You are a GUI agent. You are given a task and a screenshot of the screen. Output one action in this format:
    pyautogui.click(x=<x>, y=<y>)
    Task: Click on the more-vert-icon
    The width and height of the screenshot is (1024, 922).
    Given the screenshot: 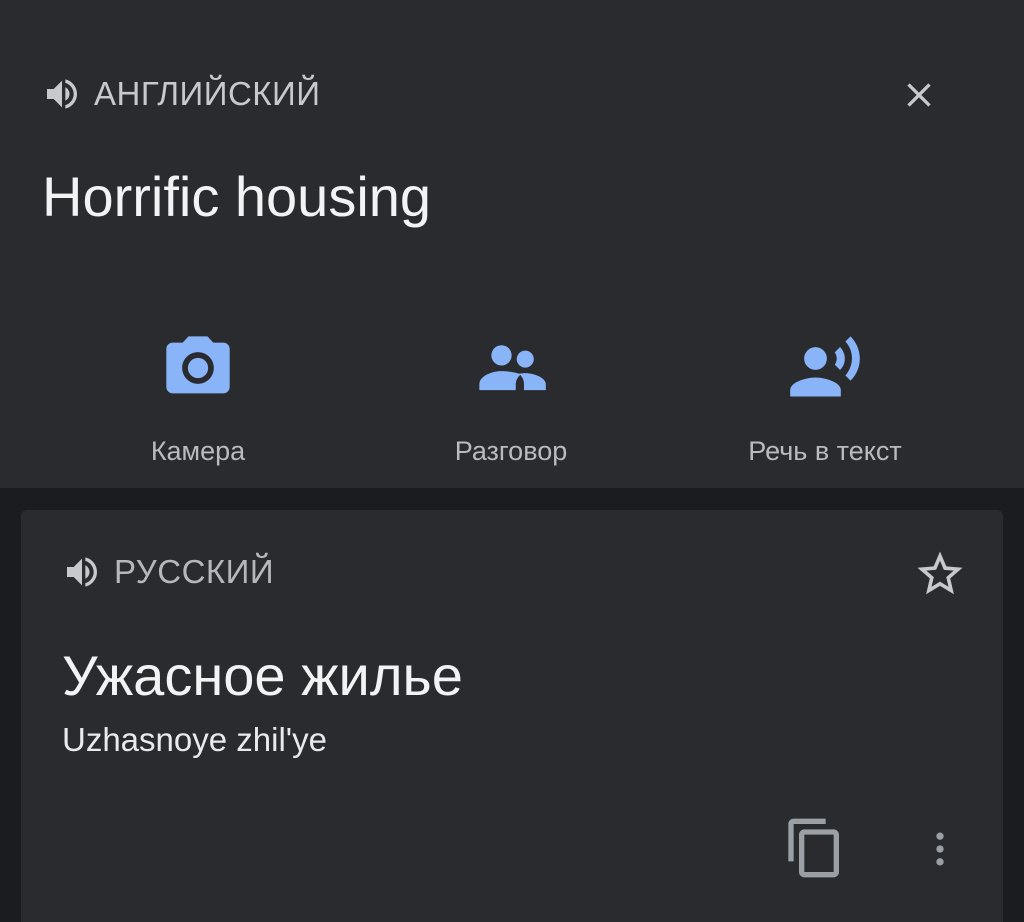 What is the action you would take?
    pyautogui.click(x=940, y=849)
    